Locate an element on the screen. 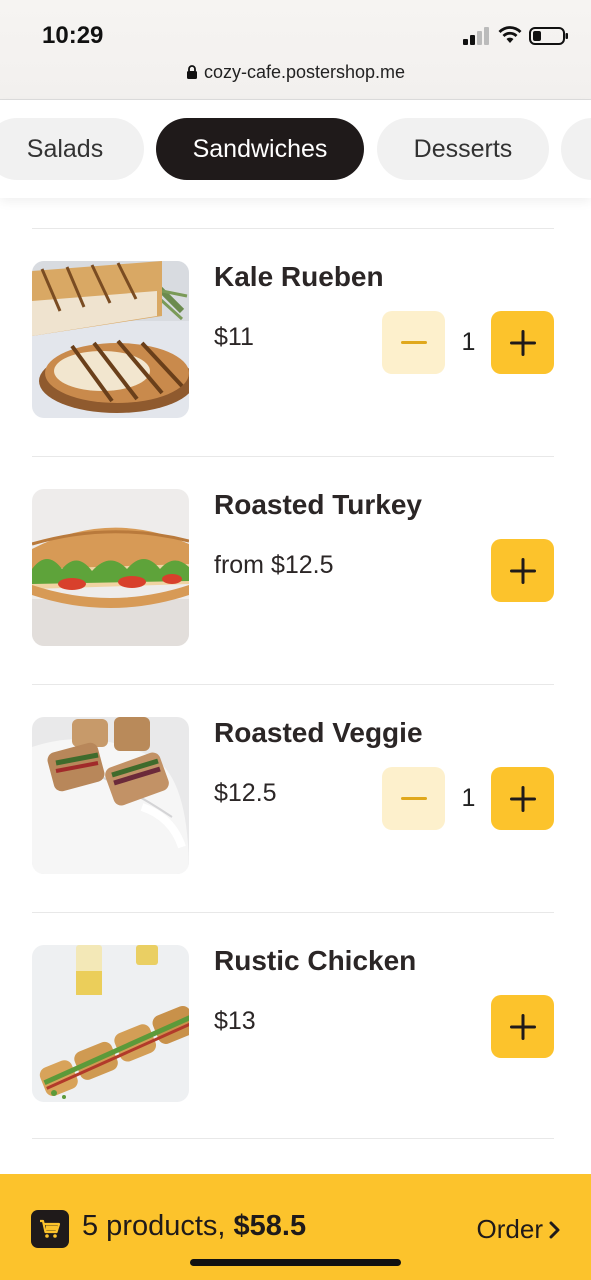 Image resolution: width=591 pixels, height=1280 pixels. product-name: Rustic Chicken is located at coordinates (315, 960).